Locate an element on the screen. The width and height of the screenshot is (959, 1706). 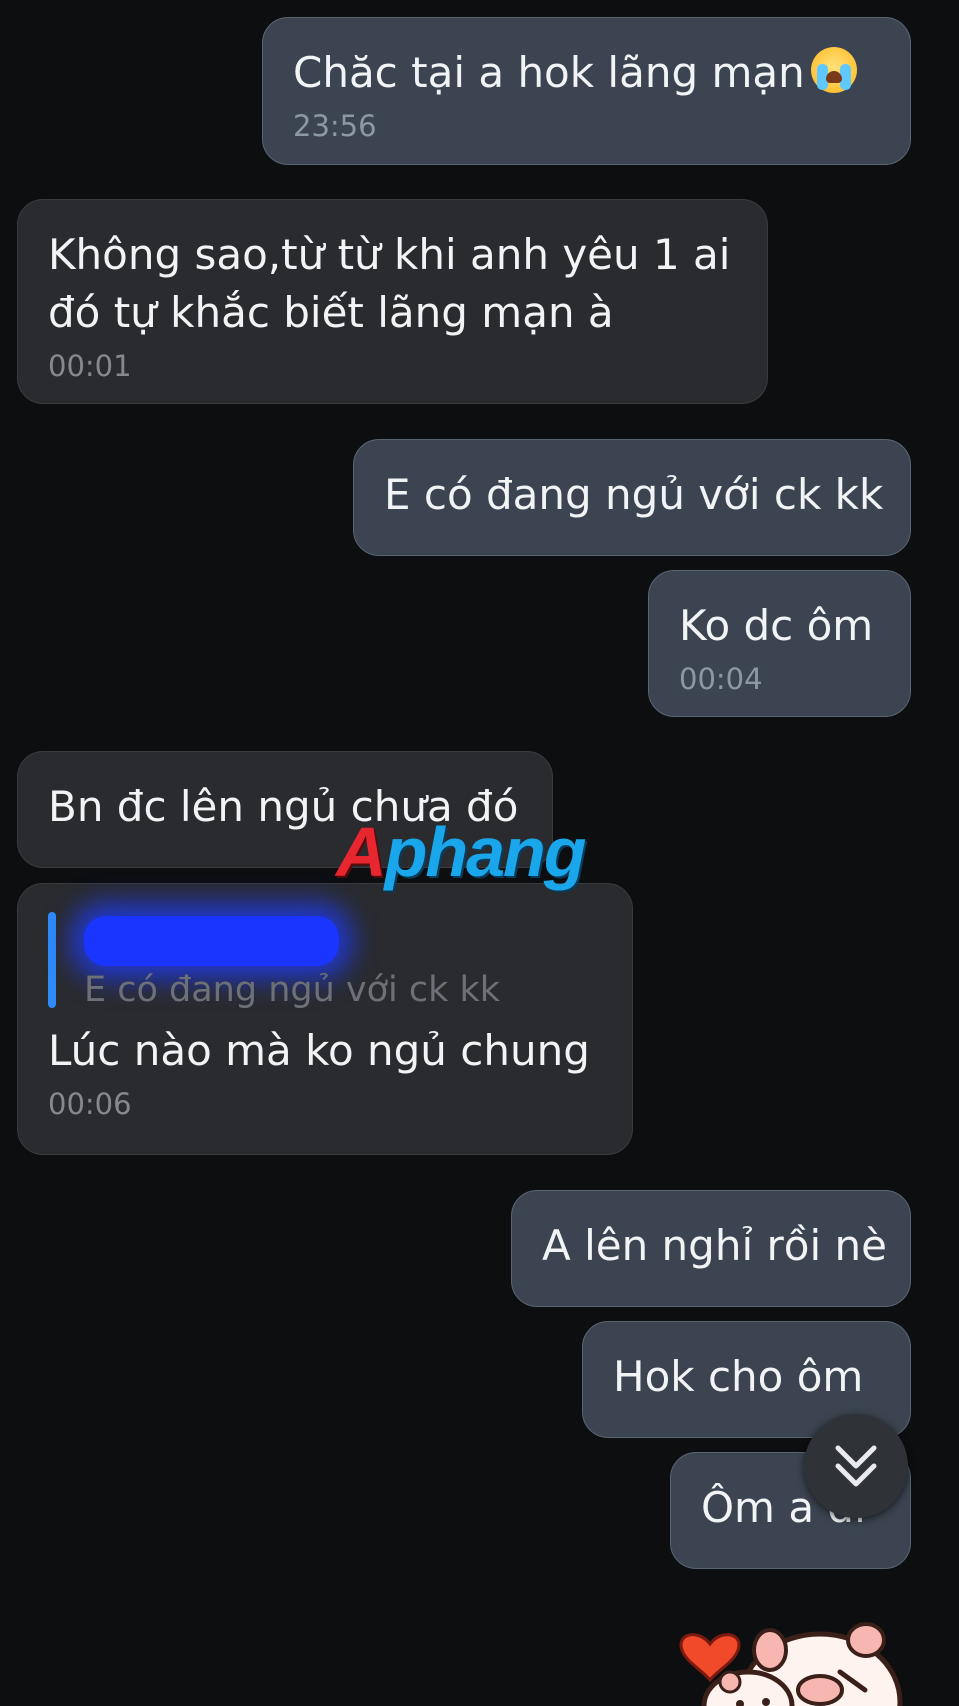
message-text: Hok cho ôm is located at coordinates (738, 1376).